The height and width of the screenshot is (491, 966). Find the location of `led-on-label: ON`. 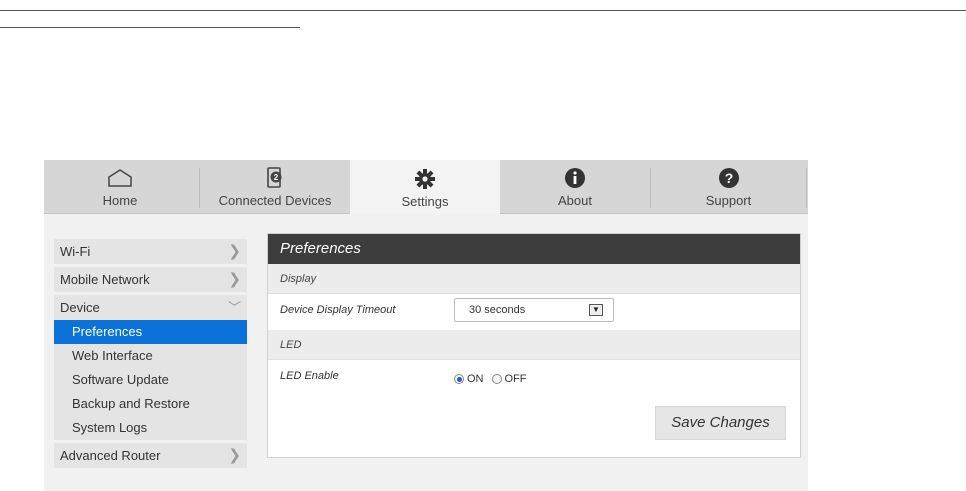

led-on-label: ON is located at coordinates (475, 379).